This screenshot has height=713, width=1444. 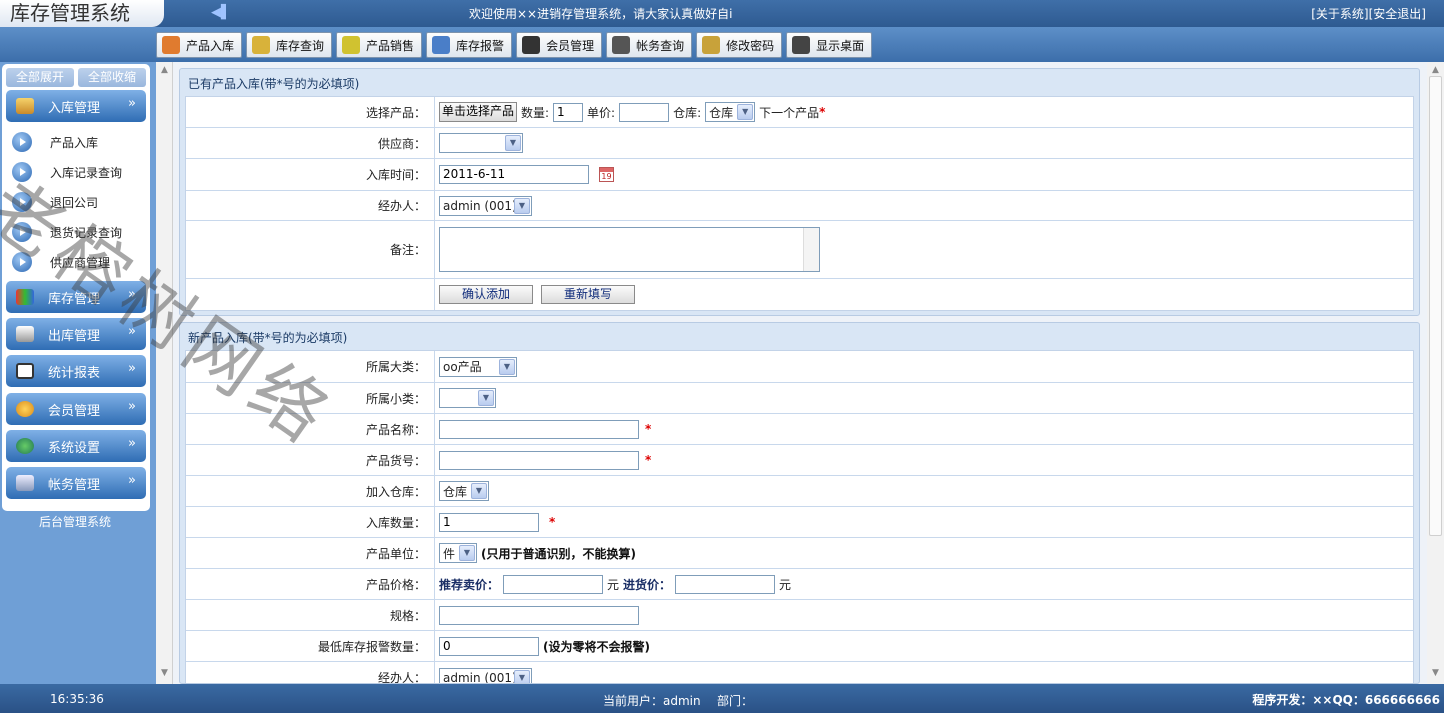 I want to click on nav-button-3: 库存报警, so click(x=469, y=45).